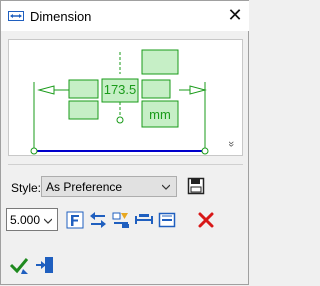 This screenshot has width=320, height=286. Describe the element at coordinates (121, 220) in the screenshot. I see `symbol-insert-icon` at that location.